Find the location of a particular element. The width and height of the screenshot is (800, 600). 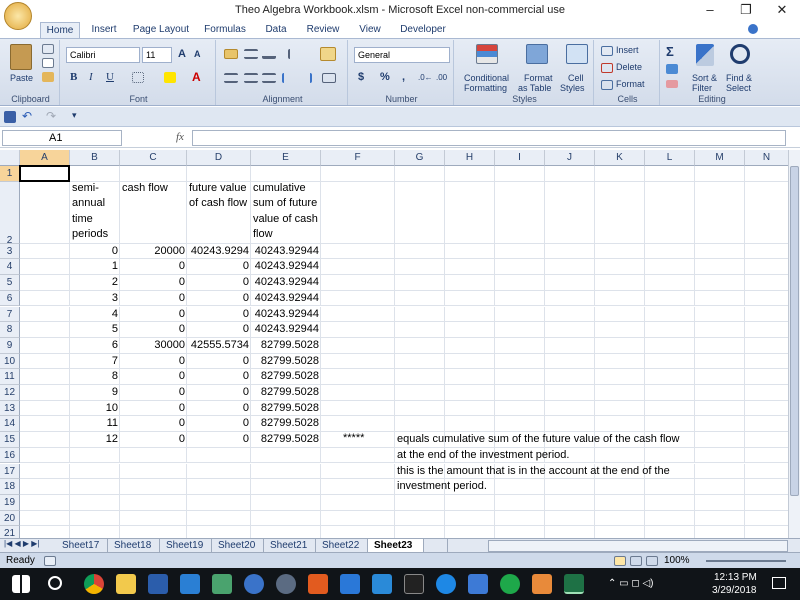

autosum-icon: Σ is located at coordinates (670, 51).